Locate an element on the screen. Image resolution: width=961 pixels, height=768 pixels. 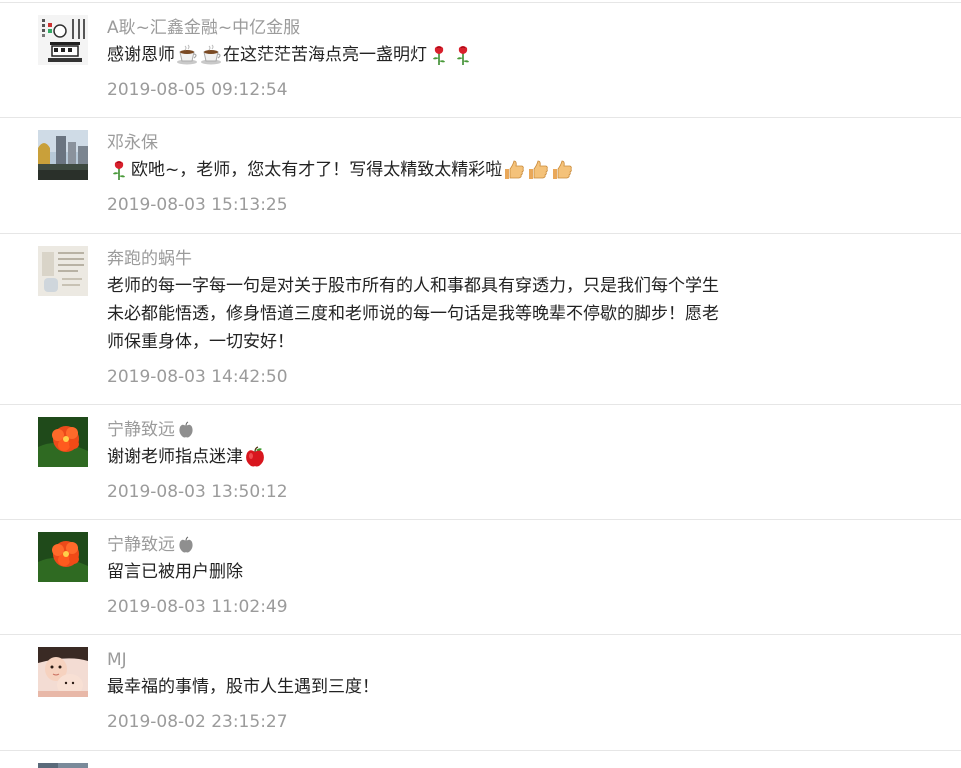
comment-time: 2019-08-03 15:13:25 is located at coordinates (197, 205).